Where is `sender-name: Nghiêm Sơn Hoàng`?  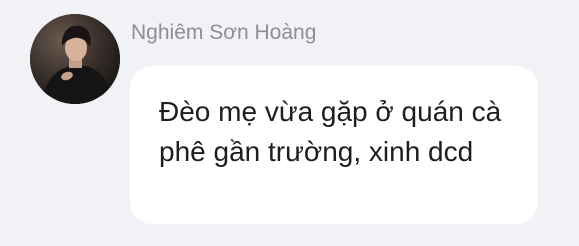 sender-name: Nghiêm Sơn Hoàng is located at coordinates (223, 33).